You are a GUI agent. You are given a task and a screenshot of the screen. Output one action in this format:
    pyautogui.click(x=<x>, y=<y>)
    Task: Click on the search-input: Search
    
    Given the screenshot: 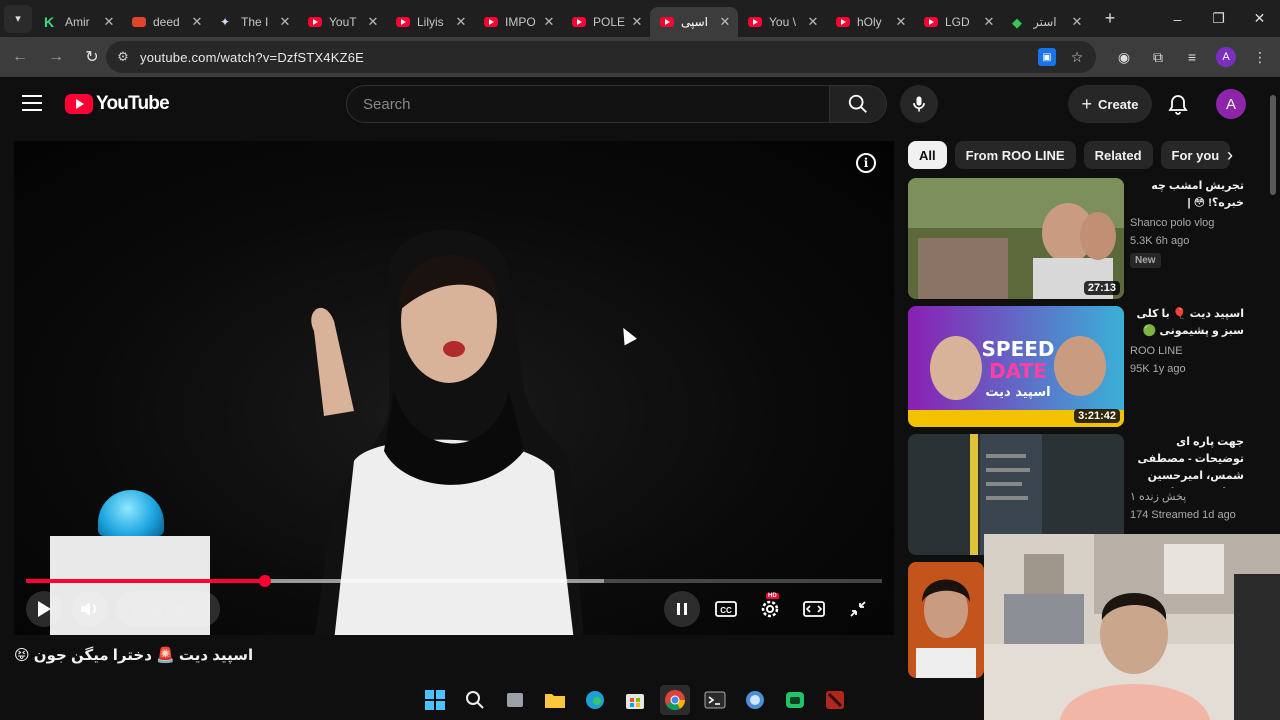 What is the action you would take?
    pyautogui.click(x=588, y=104)
    